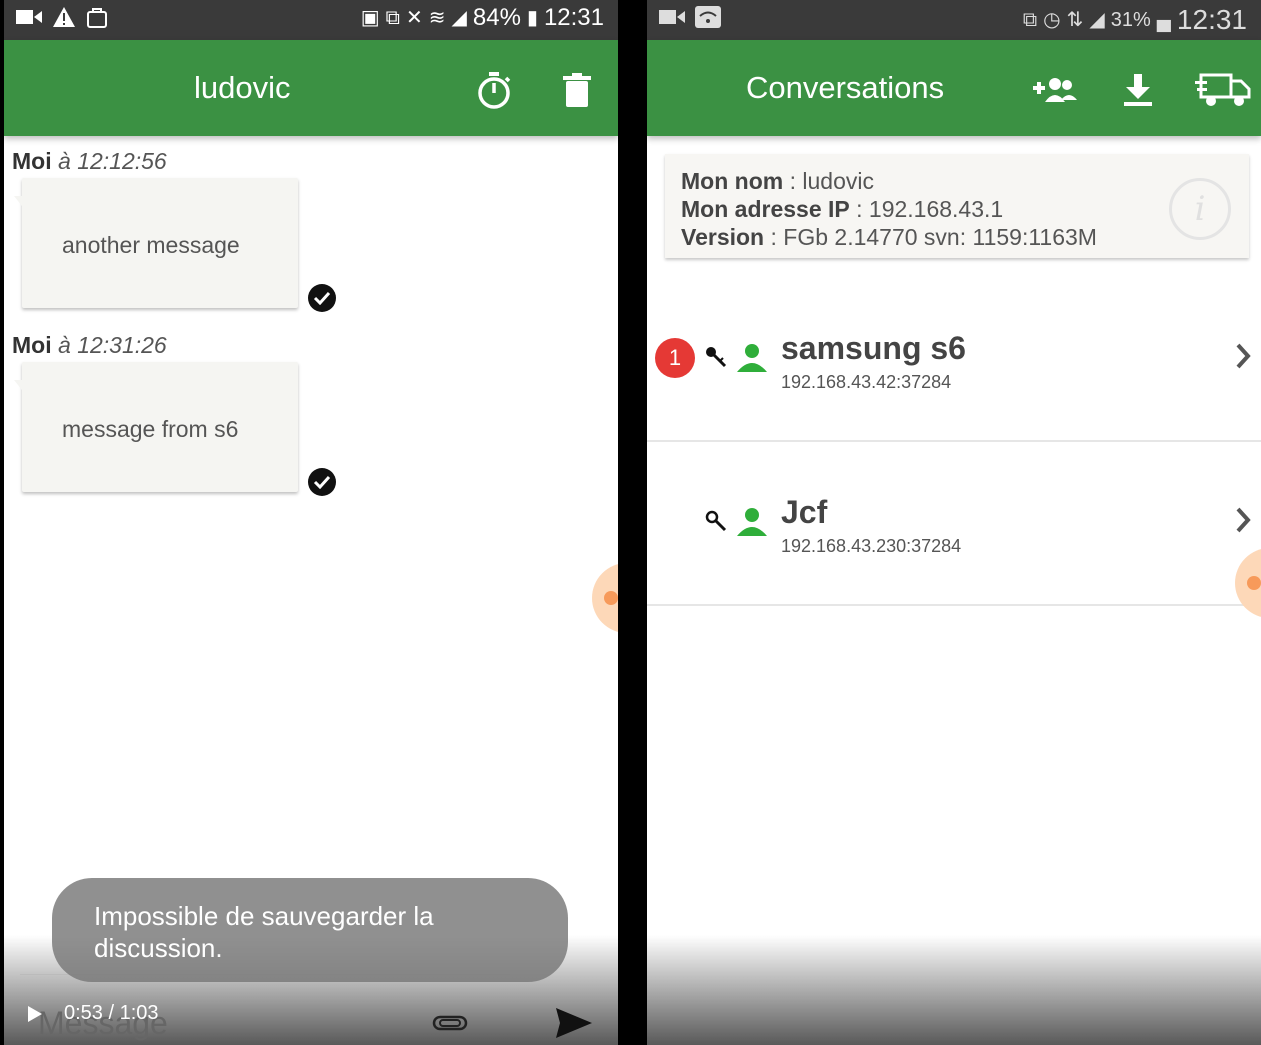  Describe the element at coordinates (732, 181) in the screenshot. I see `name-label: Mon nom` at that location.